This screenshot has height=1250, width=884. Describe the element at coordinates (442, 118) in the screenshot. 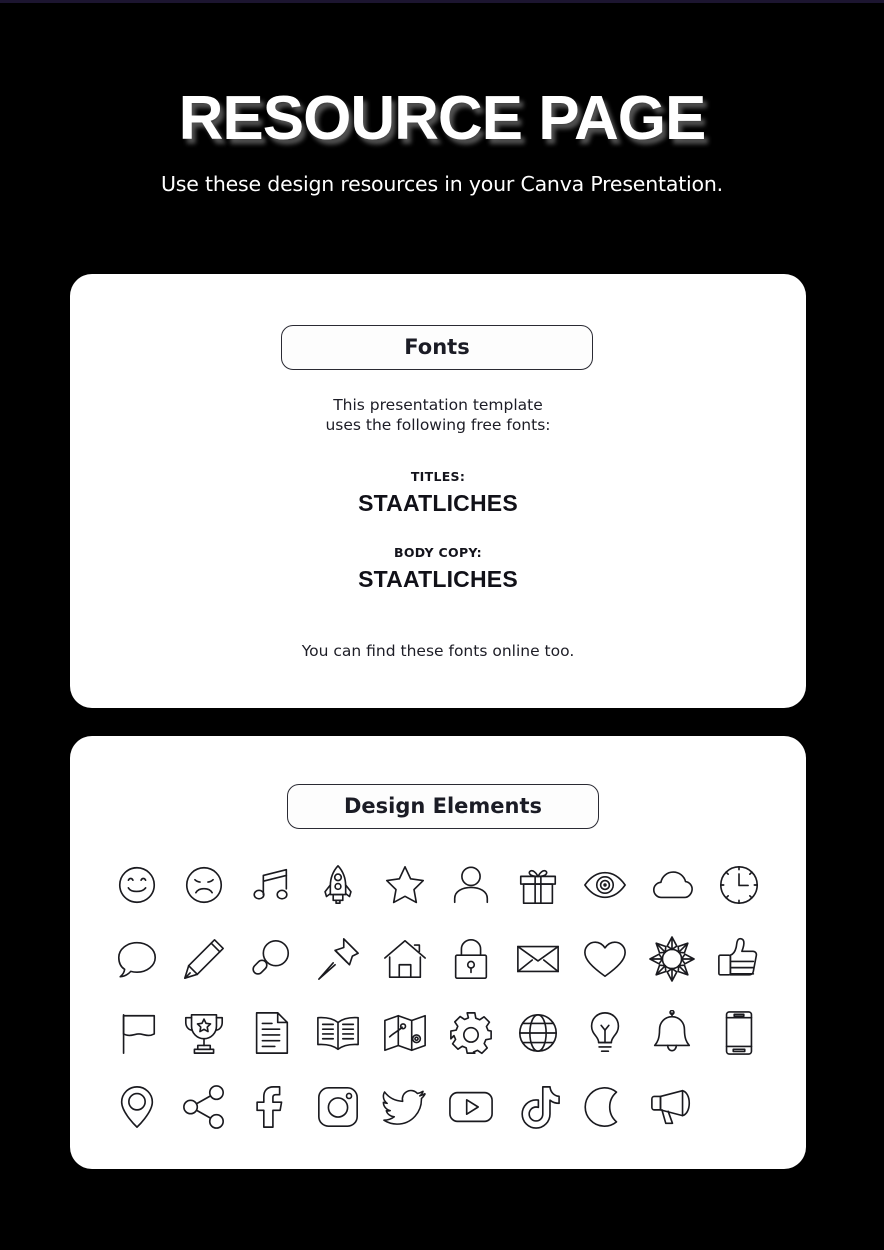

I see `page-title: RESOURCE PAGE` at that location.